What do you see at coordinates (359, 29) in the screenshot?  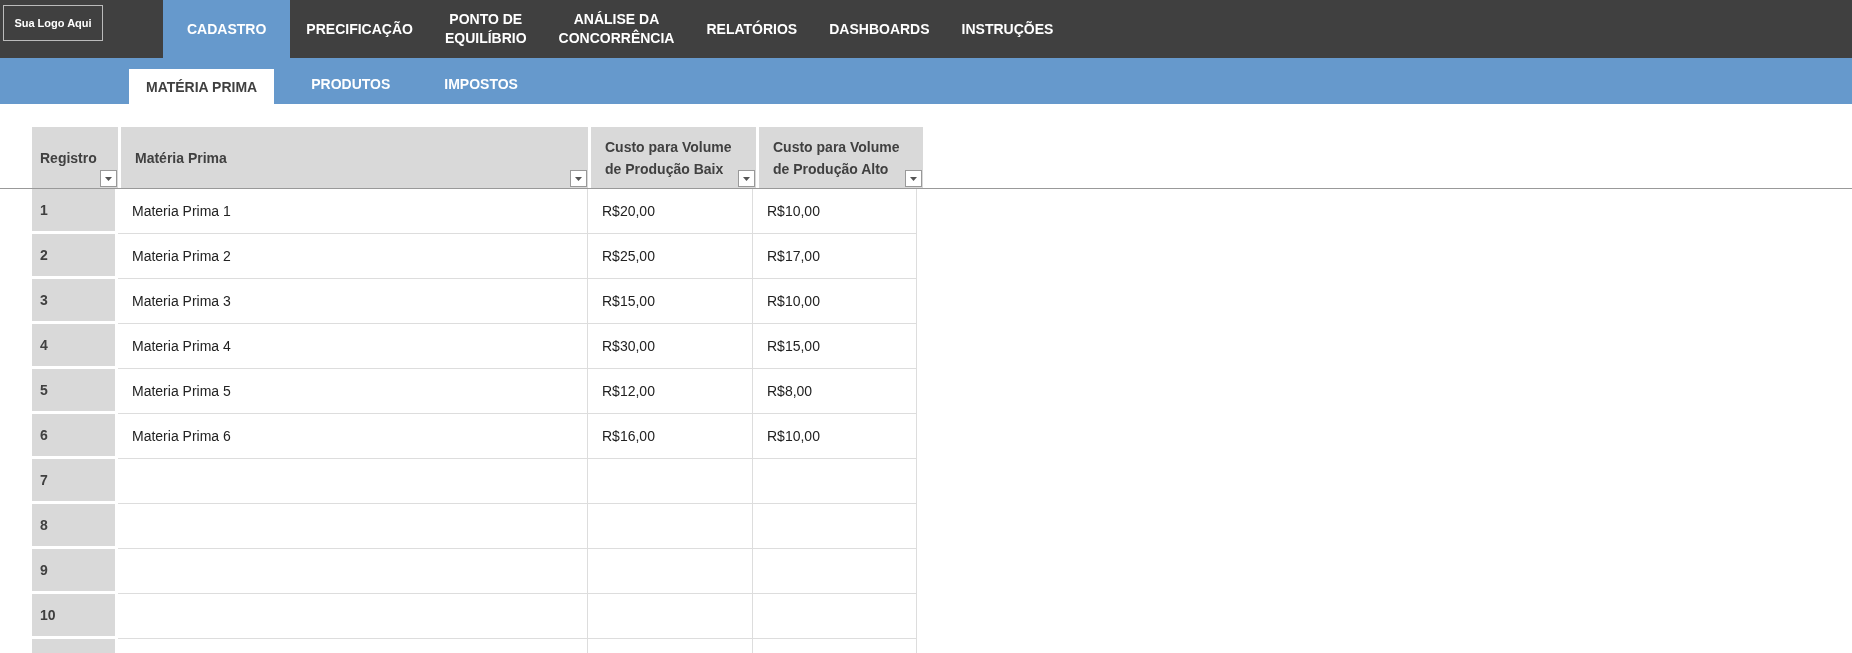 I see `nav-tab: PRECIFICAÇÃO` at bounding box center [359, 29].